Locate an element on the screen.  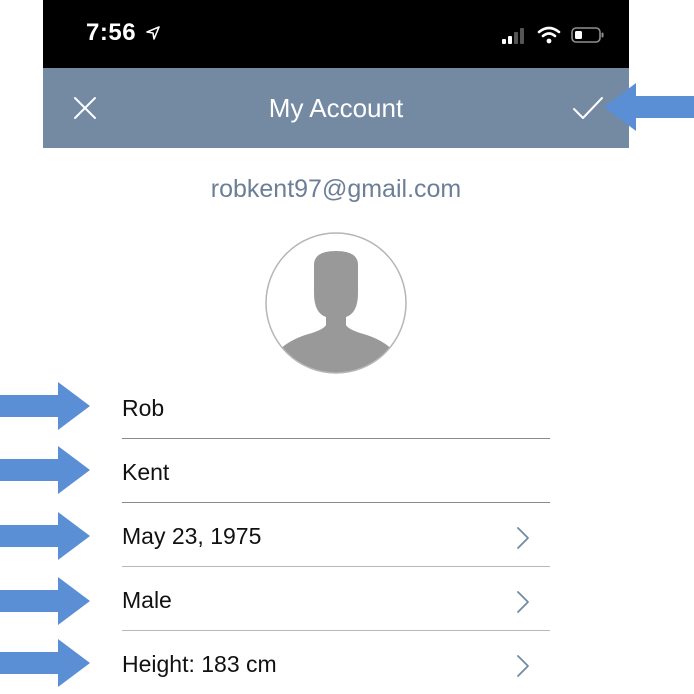
account-email: robkent97@gmail.com is located at coordinates (336, 189).